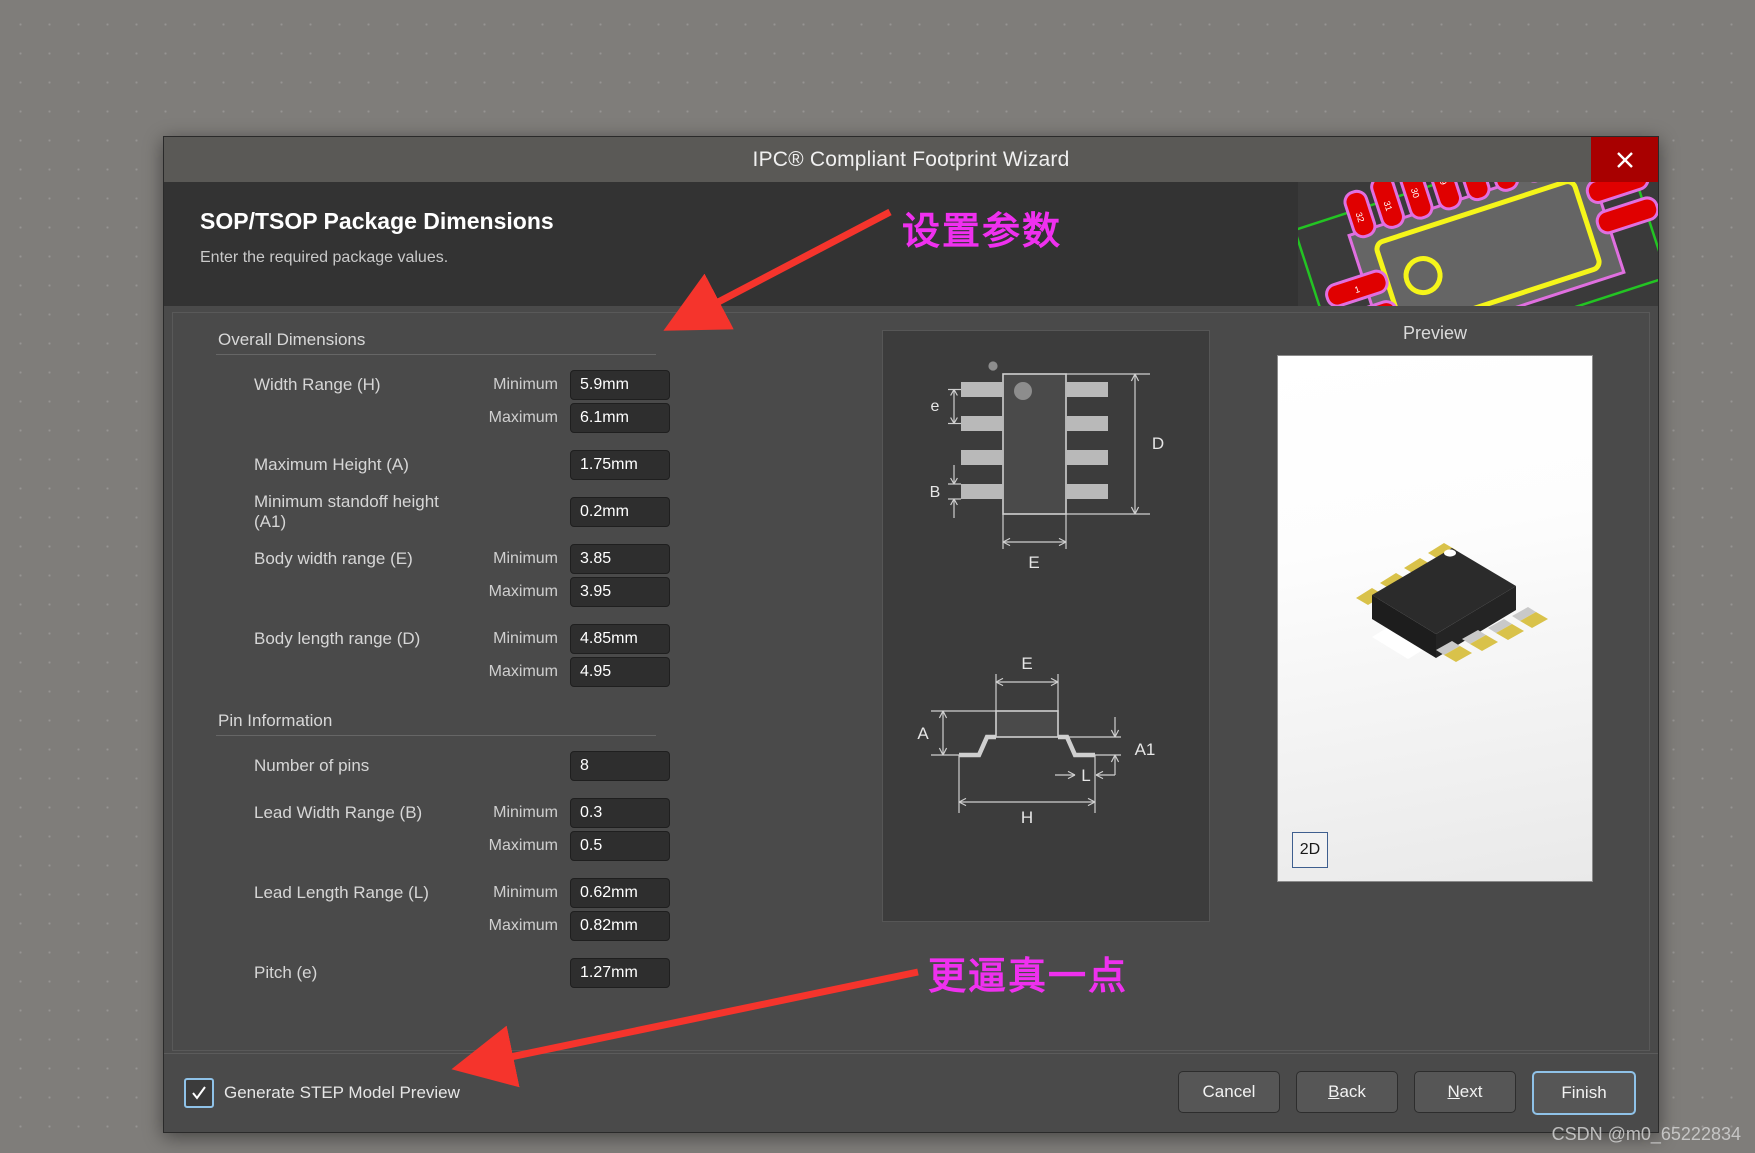  I want to click on back-button: Back, so click(1347, 1092).